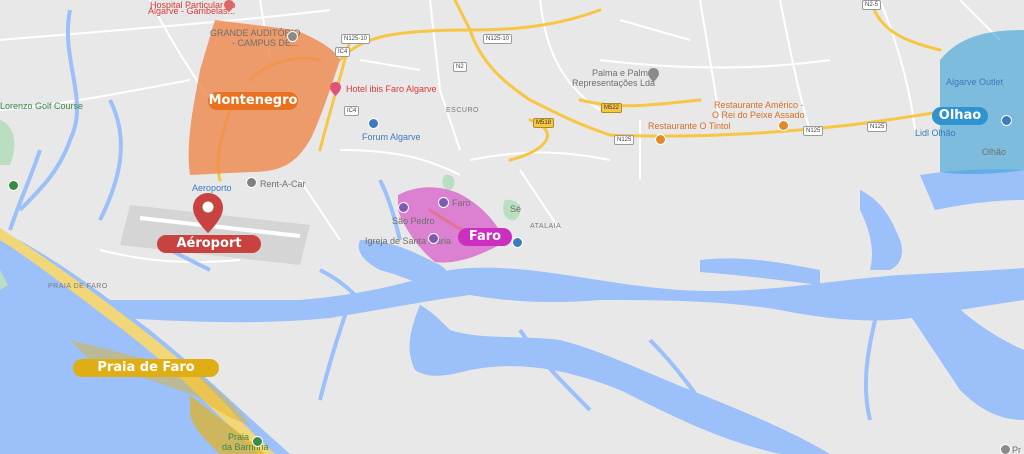 This screenshot has height=454, width=1024. What do you see at coordinates (974, 82) in the screenshot?
I see `algarve-outlet-label: Algarve Outlet` at bounding box center [974, 82].